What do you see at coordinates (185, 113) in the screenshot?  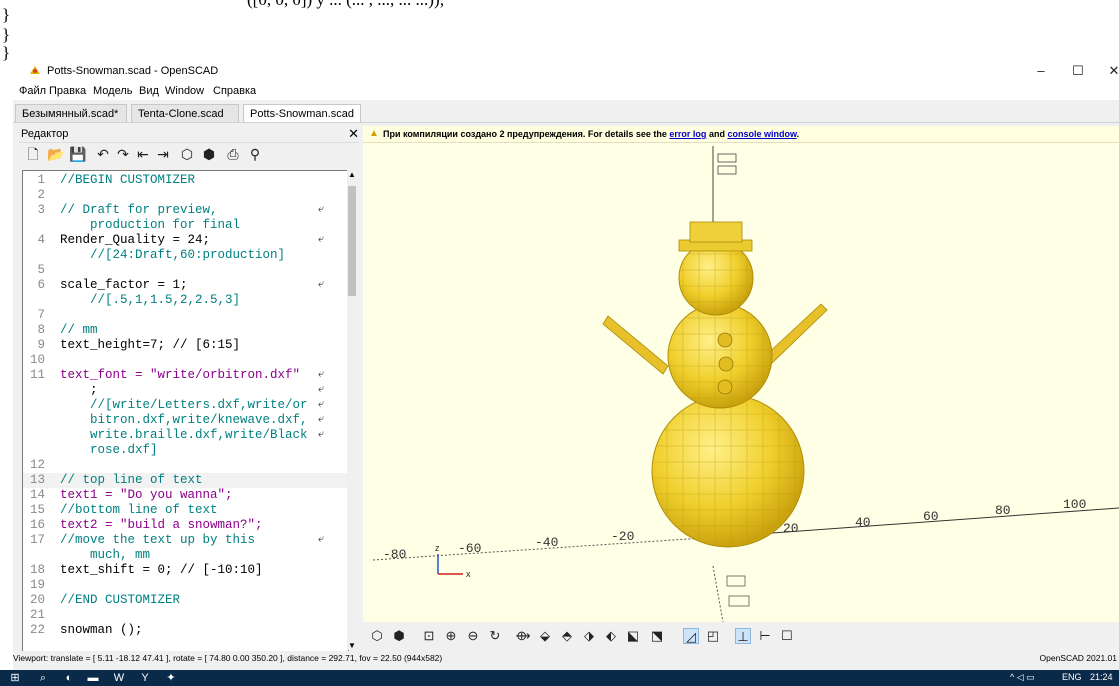 I see `tab-tenta-clone: Tenta-Clone.scad` at bounding box center [185, 113].